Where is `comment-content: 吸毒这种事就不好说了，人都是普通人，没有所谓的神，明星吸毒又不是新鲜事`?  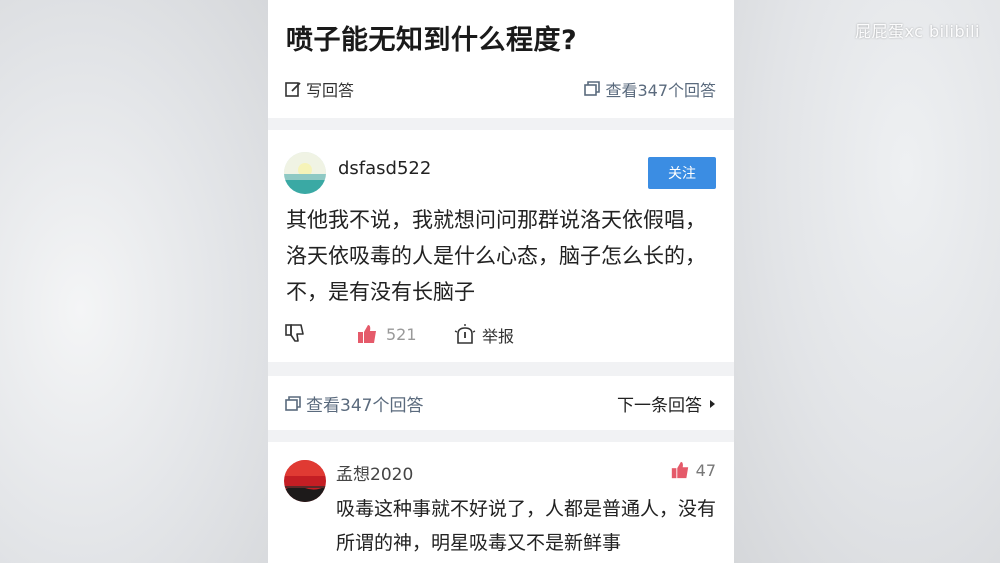
comment-content: 吸毒这种事就不好说了，人都是普通人，没有所谓的神，明星吸毒又不是新鲜事 is located at coordinates (526, 526).